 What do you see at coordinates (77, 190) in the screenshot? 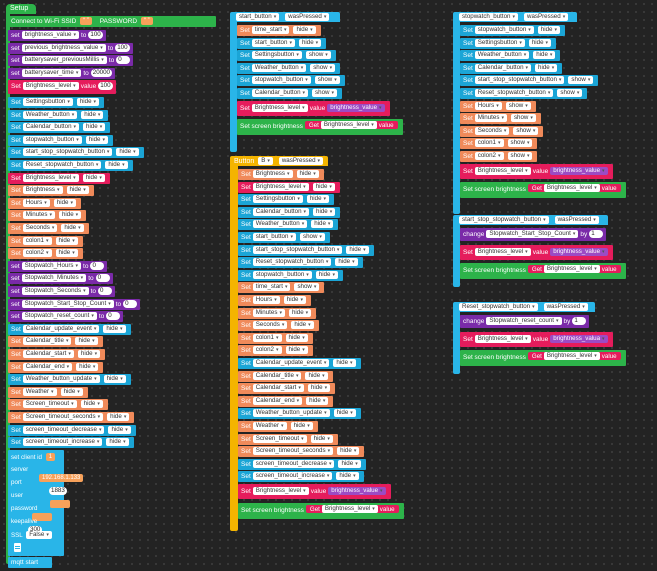
I see `visibility-brightness-dropdown: hide` at bounding box center [77, 190].